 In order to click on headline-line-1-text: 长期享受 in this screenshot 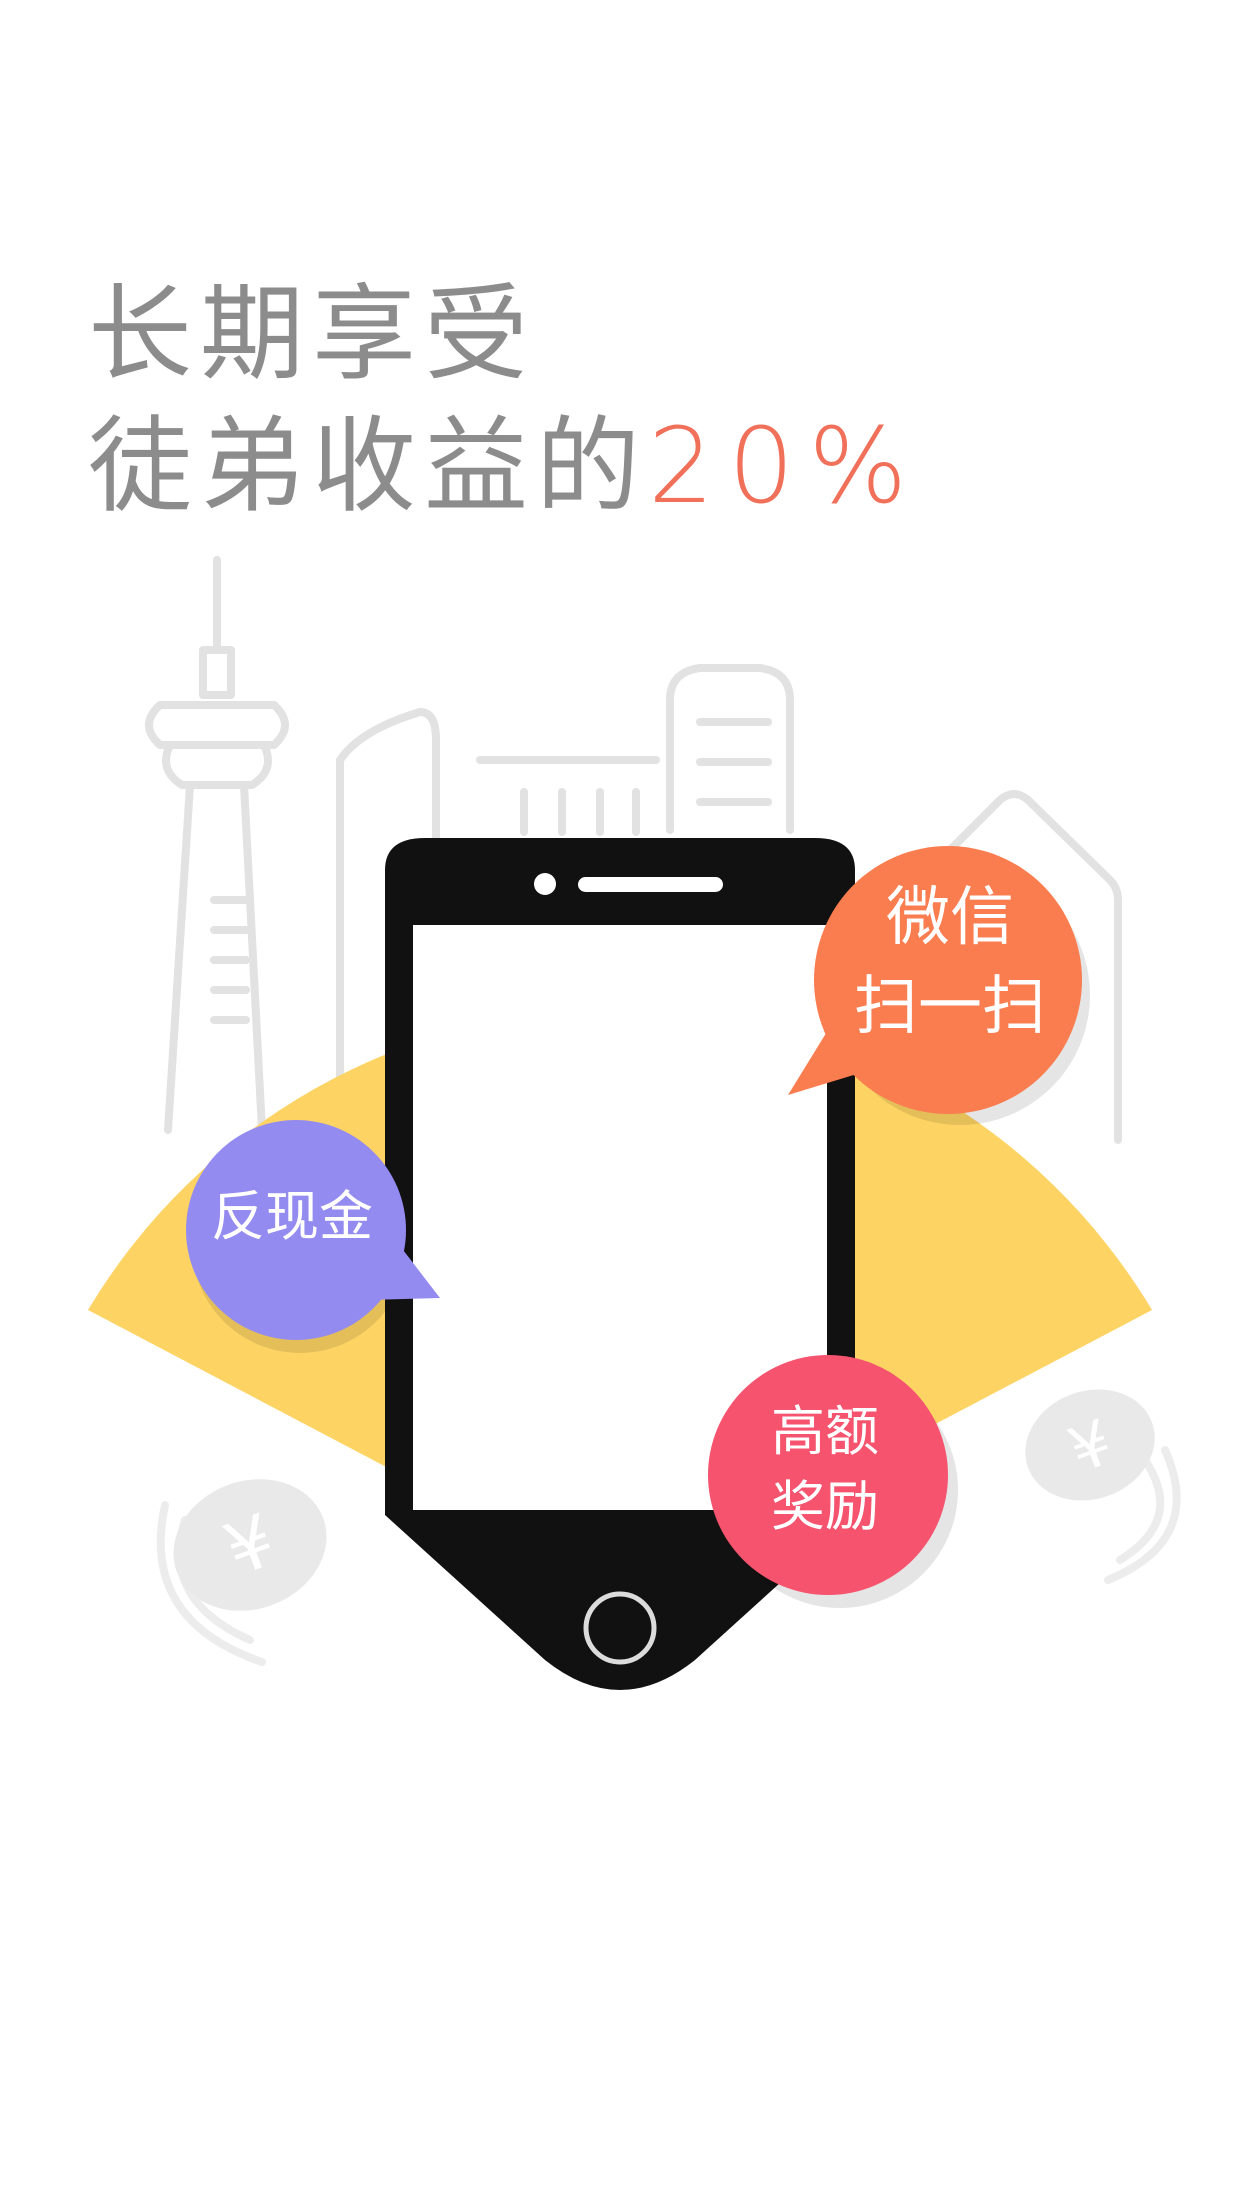, I will do `click(312, 334)`.